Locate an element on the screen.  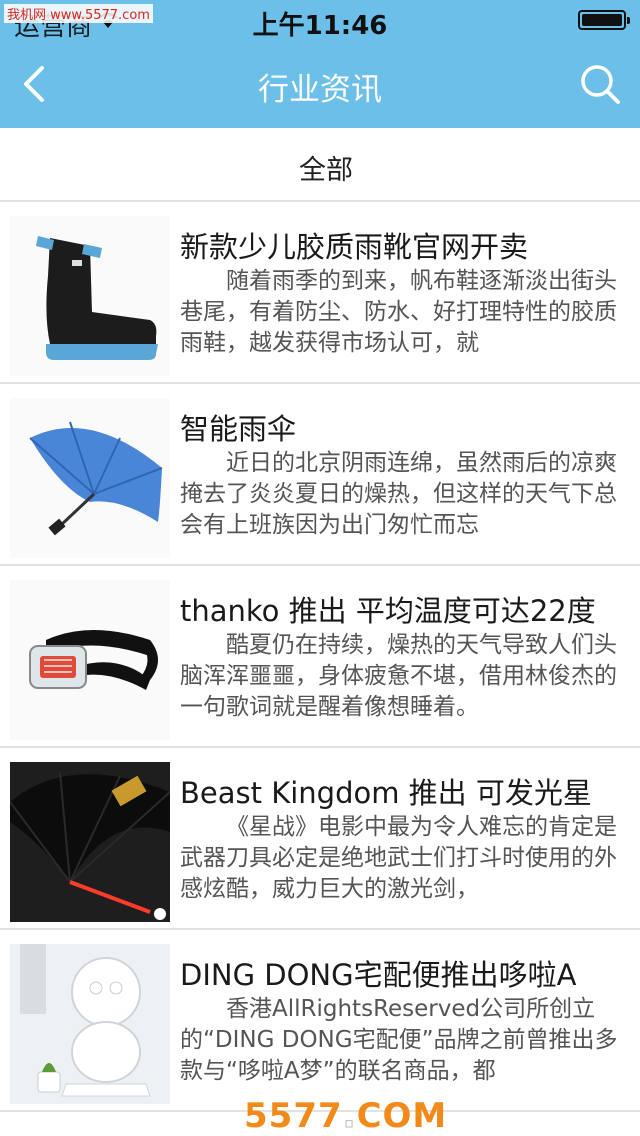
search-icon is located at coordinates (600, 84).